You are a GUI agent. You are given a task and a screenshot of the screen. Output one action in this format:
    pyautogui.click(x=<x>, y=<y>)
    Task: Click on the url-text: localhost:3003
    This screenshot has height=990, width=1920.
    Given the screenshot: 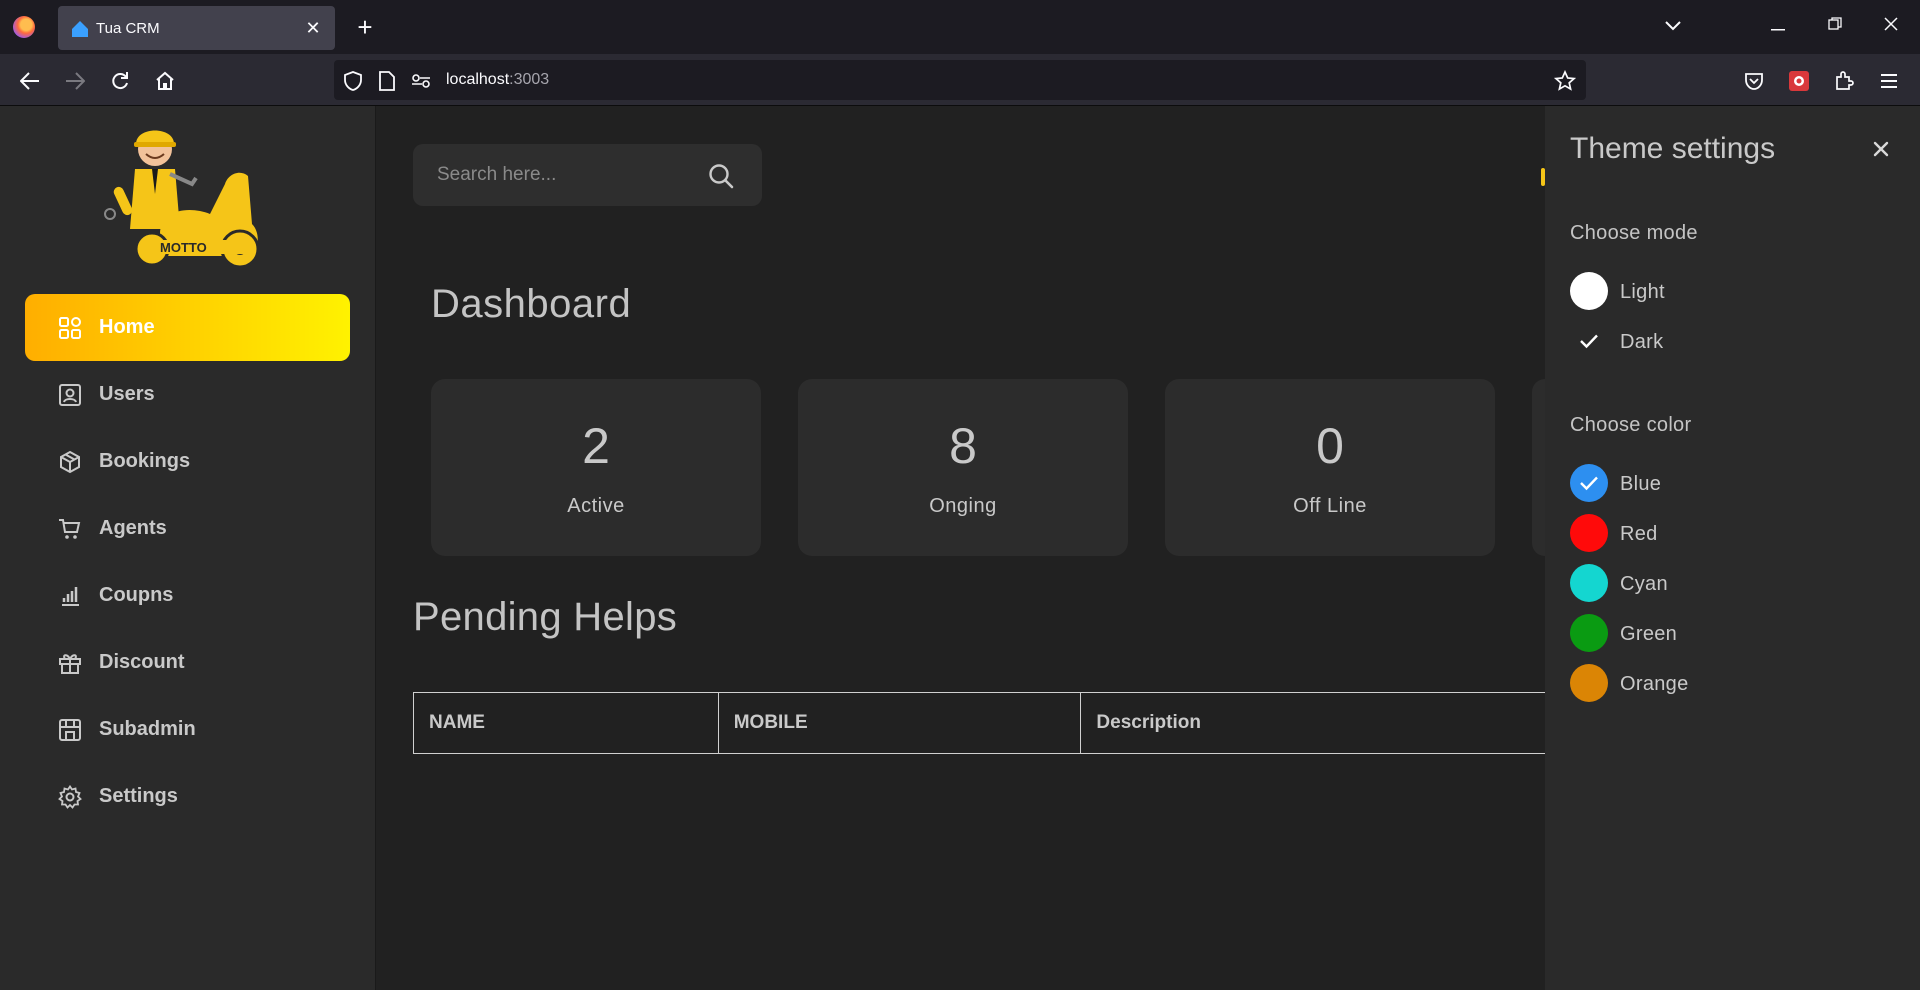 What is the action you would take?
    pyautogui.click(x=497, y=80)
    